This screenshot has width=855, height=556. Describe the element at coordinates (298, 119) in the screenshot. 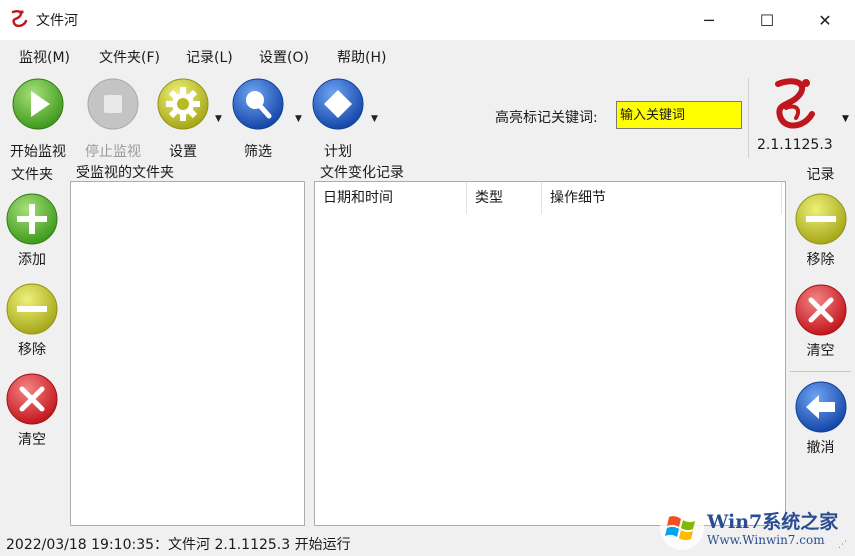

I see `filter-dropdown-icon: ▼` at that location.